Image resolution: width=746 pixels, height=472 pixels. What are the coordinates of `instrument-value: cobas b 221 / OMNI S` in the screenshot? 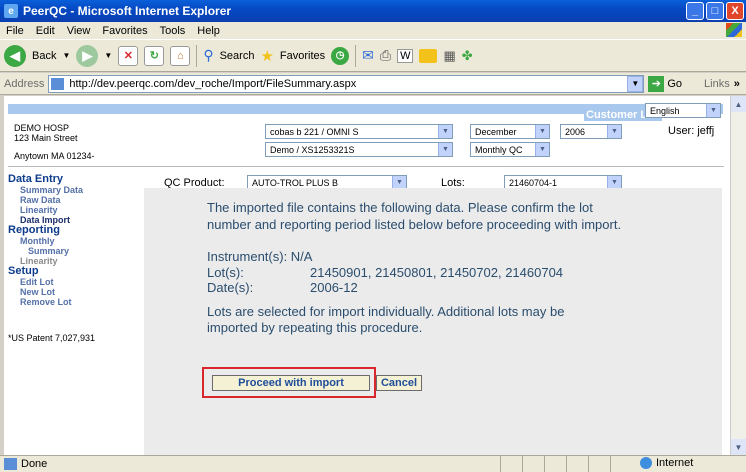 It's located at (314, 131).